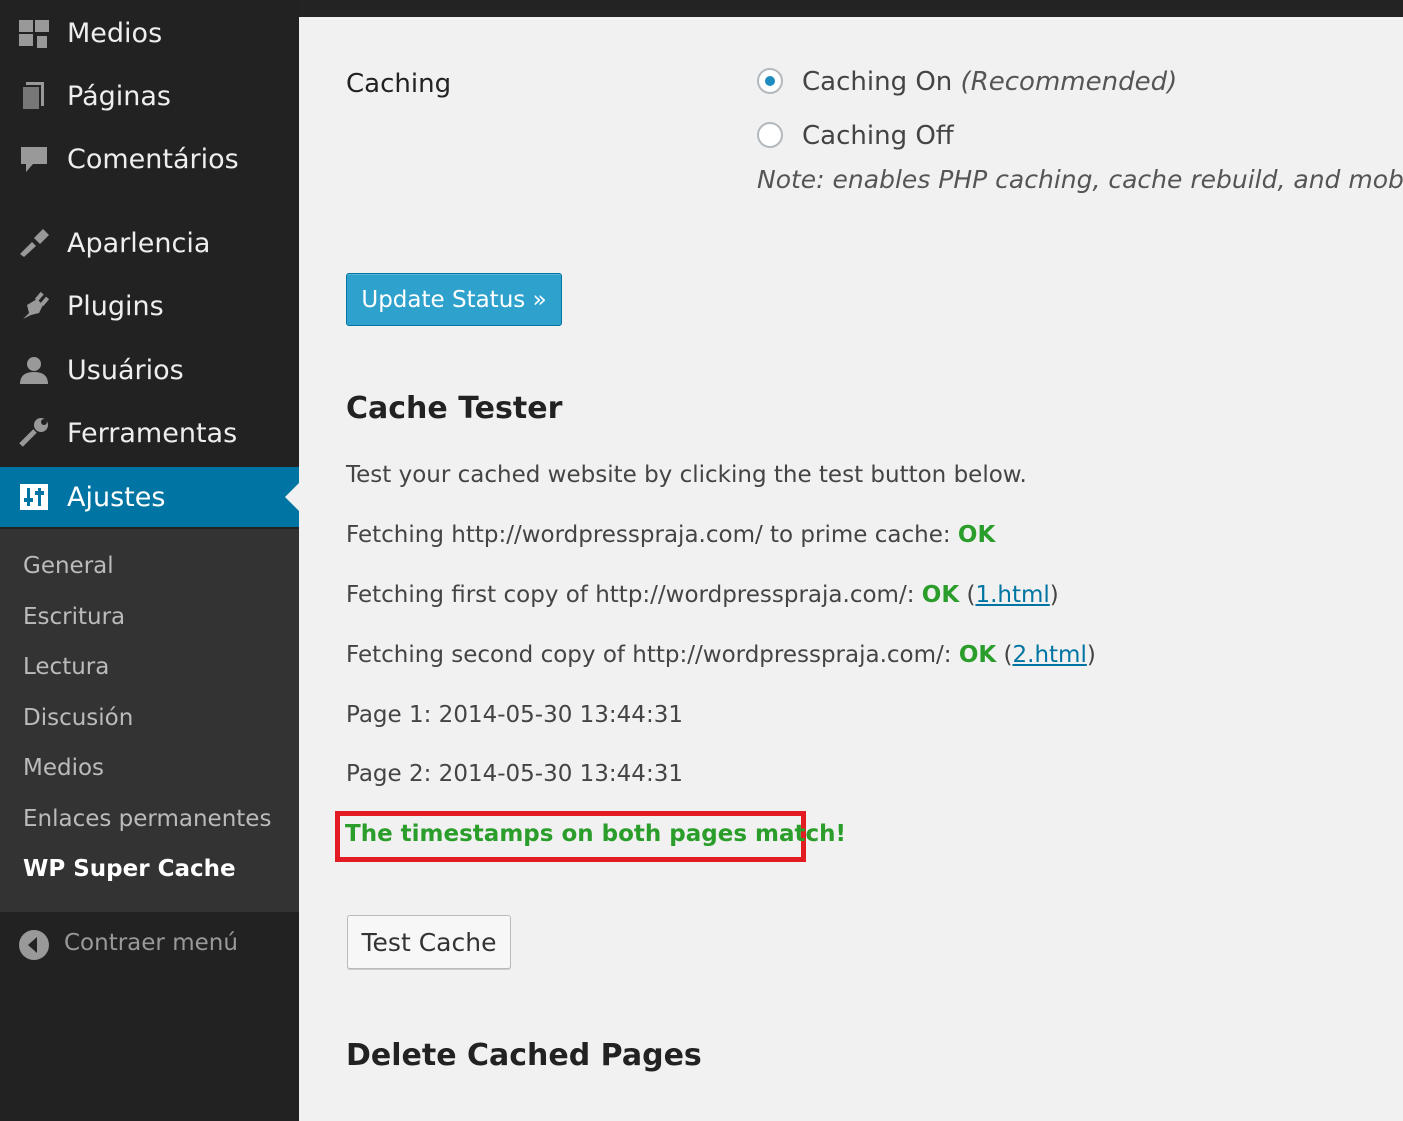  I want to click on caching-on-text: Caching On, so click(877, 82).